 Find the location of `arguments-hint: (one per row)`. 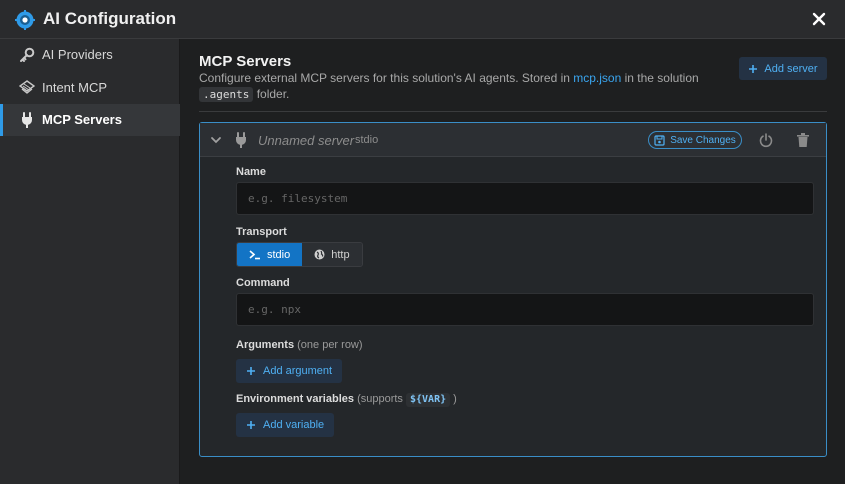

arguments-hint: (one per row) is located at coordinates (330, 345).